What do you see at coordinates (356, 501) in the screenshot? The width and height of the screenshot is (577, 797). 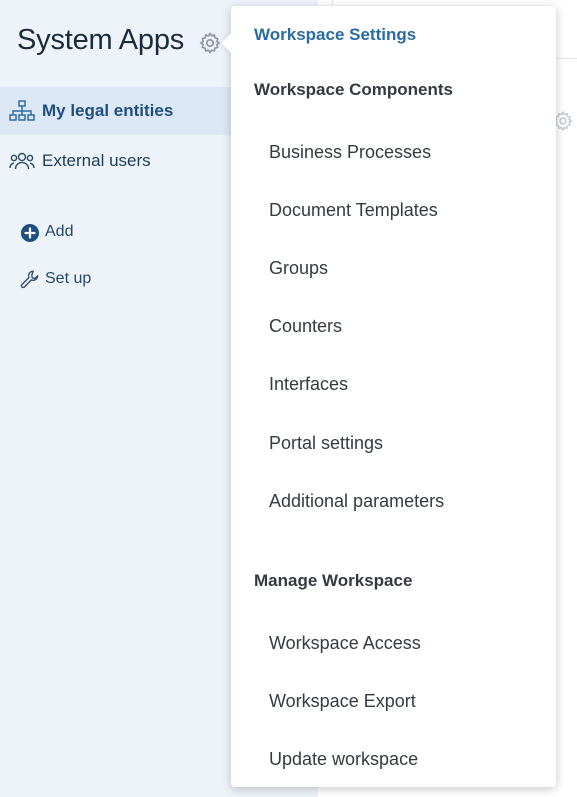 I see `menu-item-additional-parameters: Additional parameters` at bounding box center [356, 501].